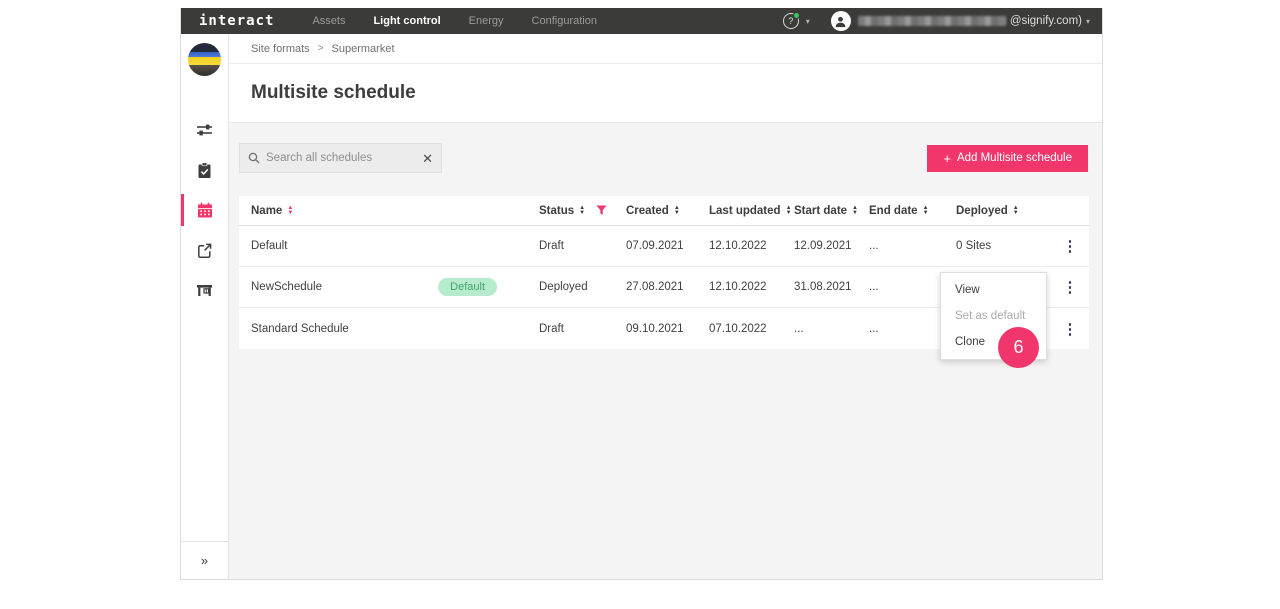 The width and height of the screenshot is (1280, 609). I want to click on search-box: ✕, so click(340, 158).